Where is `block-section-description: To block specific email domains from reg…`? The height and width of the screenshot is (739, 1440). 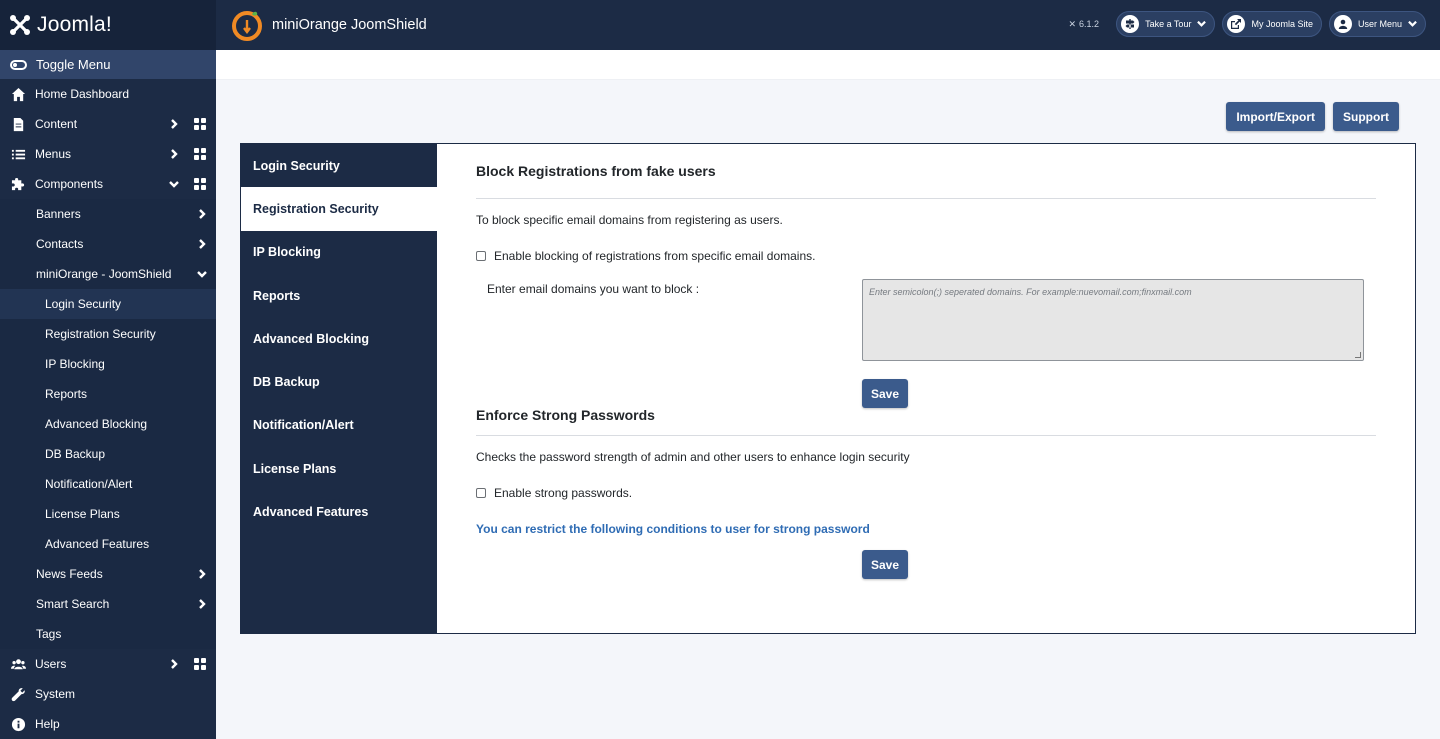
block-section-description: To block specific email domains from reg… is located at coordinates (629, 220).